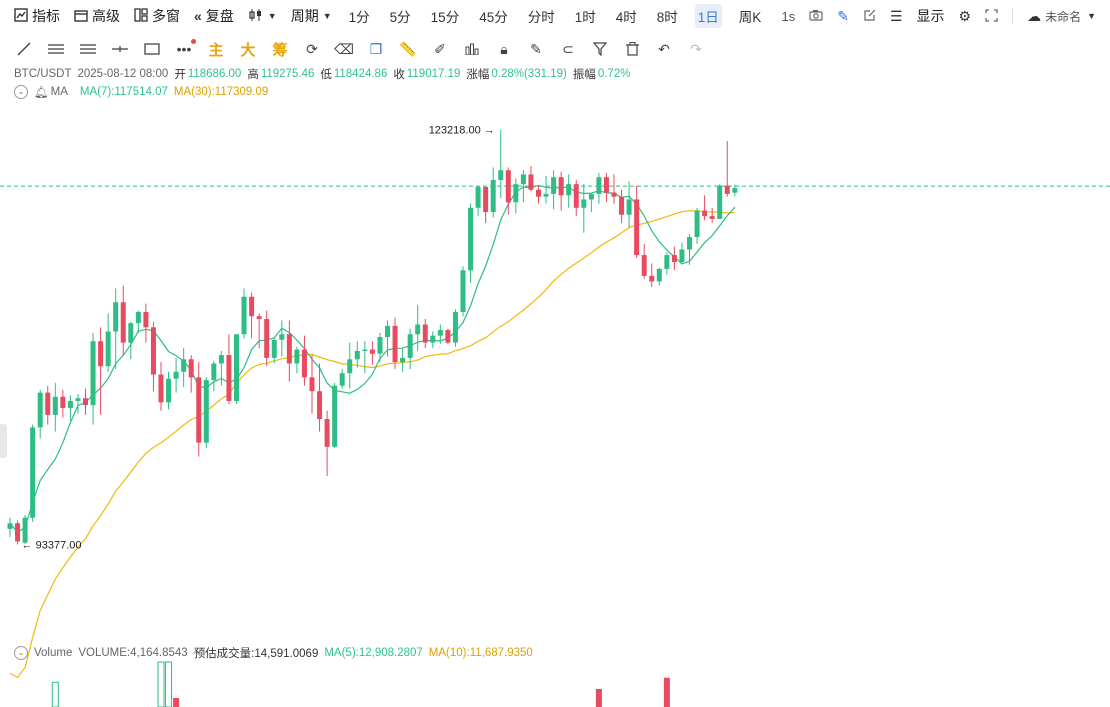  Describe the element at coordinates (312, 49) in the screenshot. I see `sync-icon: ⟳` at that location.